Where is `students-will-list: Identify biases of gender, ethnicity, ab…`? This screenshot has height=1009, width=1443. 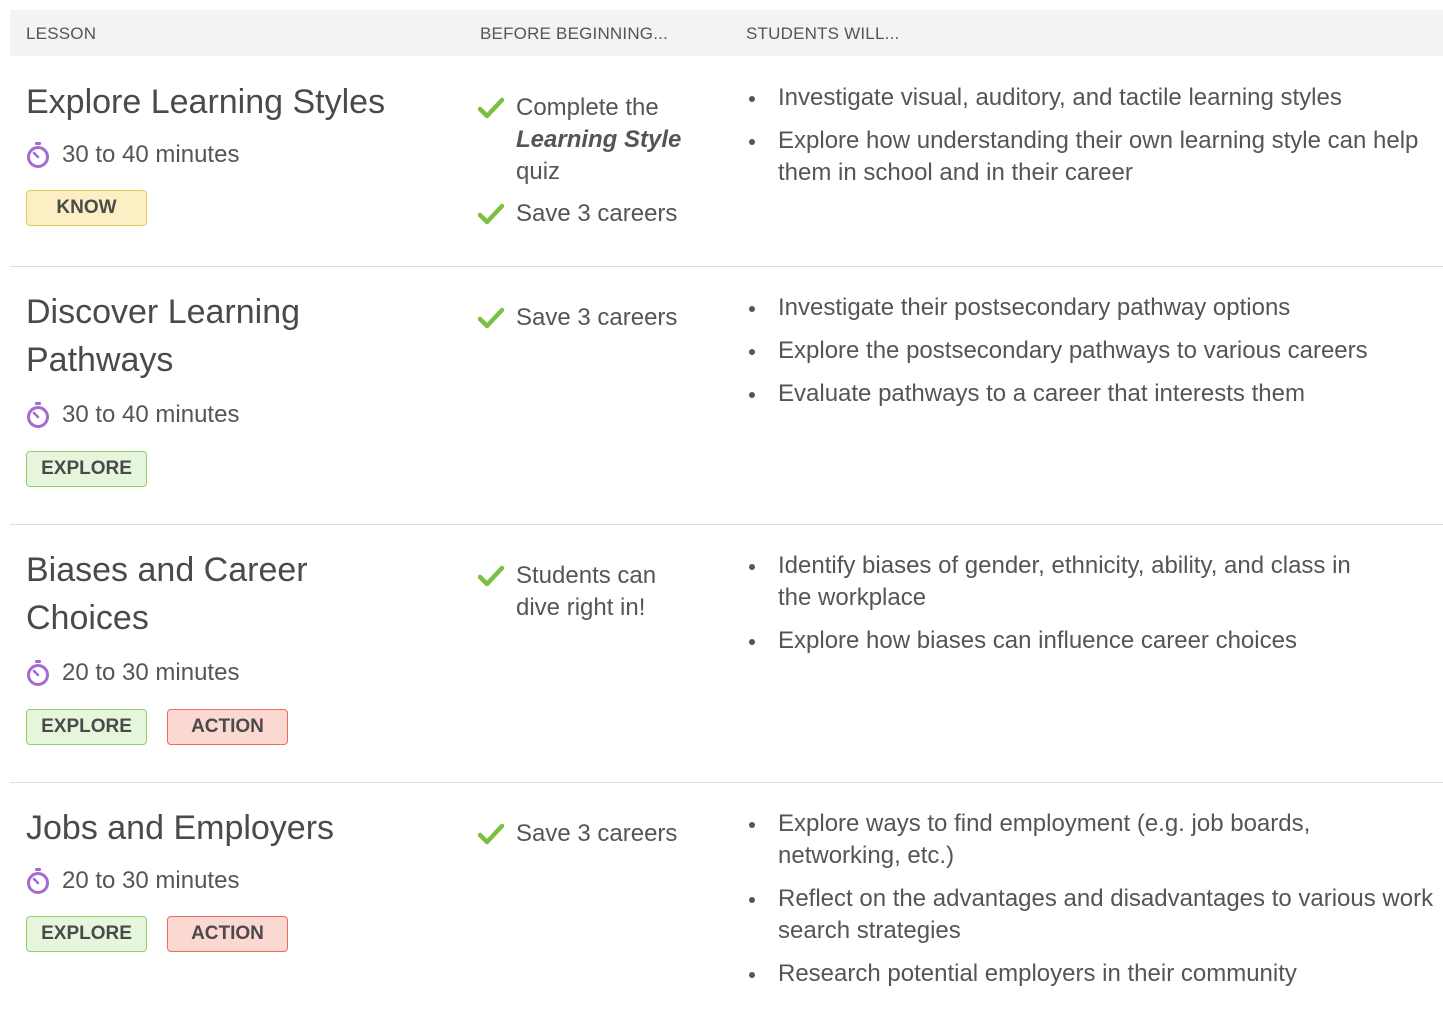
students-will-list: Identify biases of gender, ethnicity, ab… is located at coordinates (1091, 603).